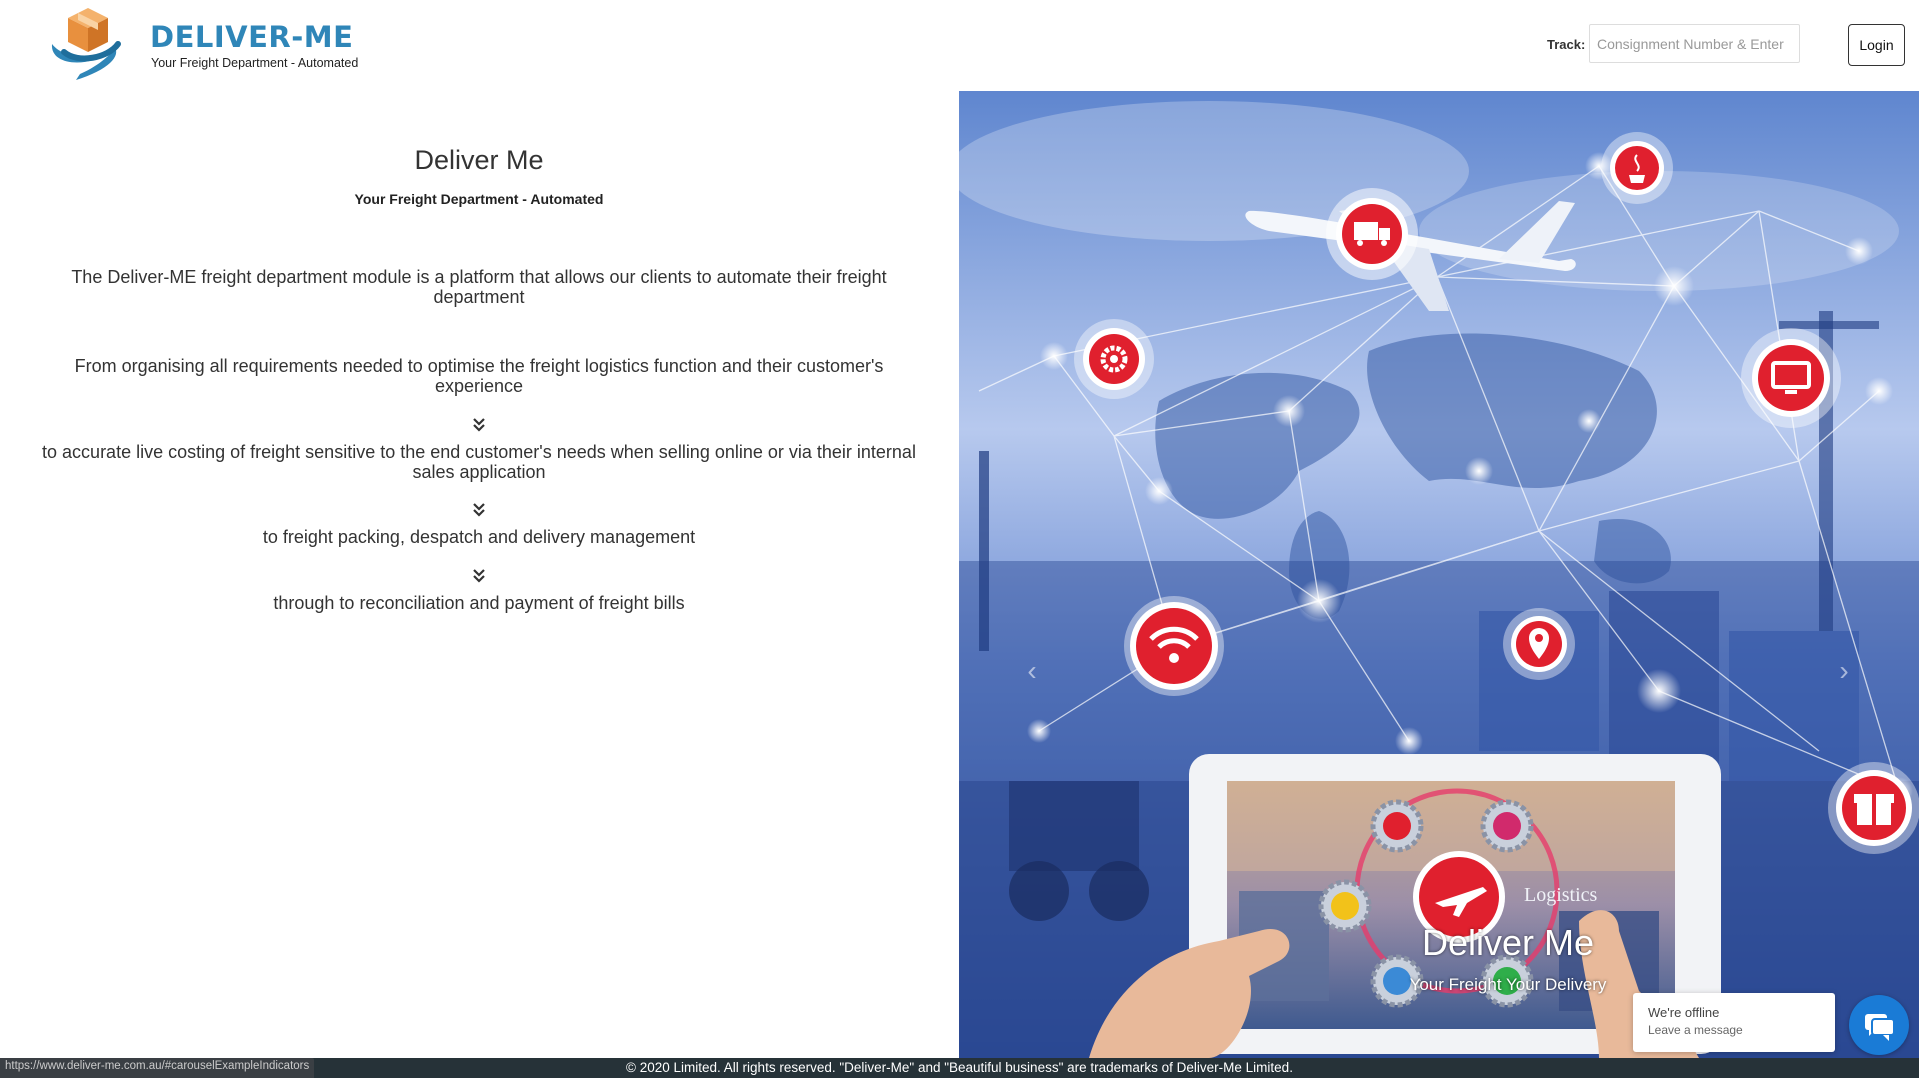 The width and height of the screenshot is (1919, 1078). I want to click on wifi-icon, so click(1174, 646).